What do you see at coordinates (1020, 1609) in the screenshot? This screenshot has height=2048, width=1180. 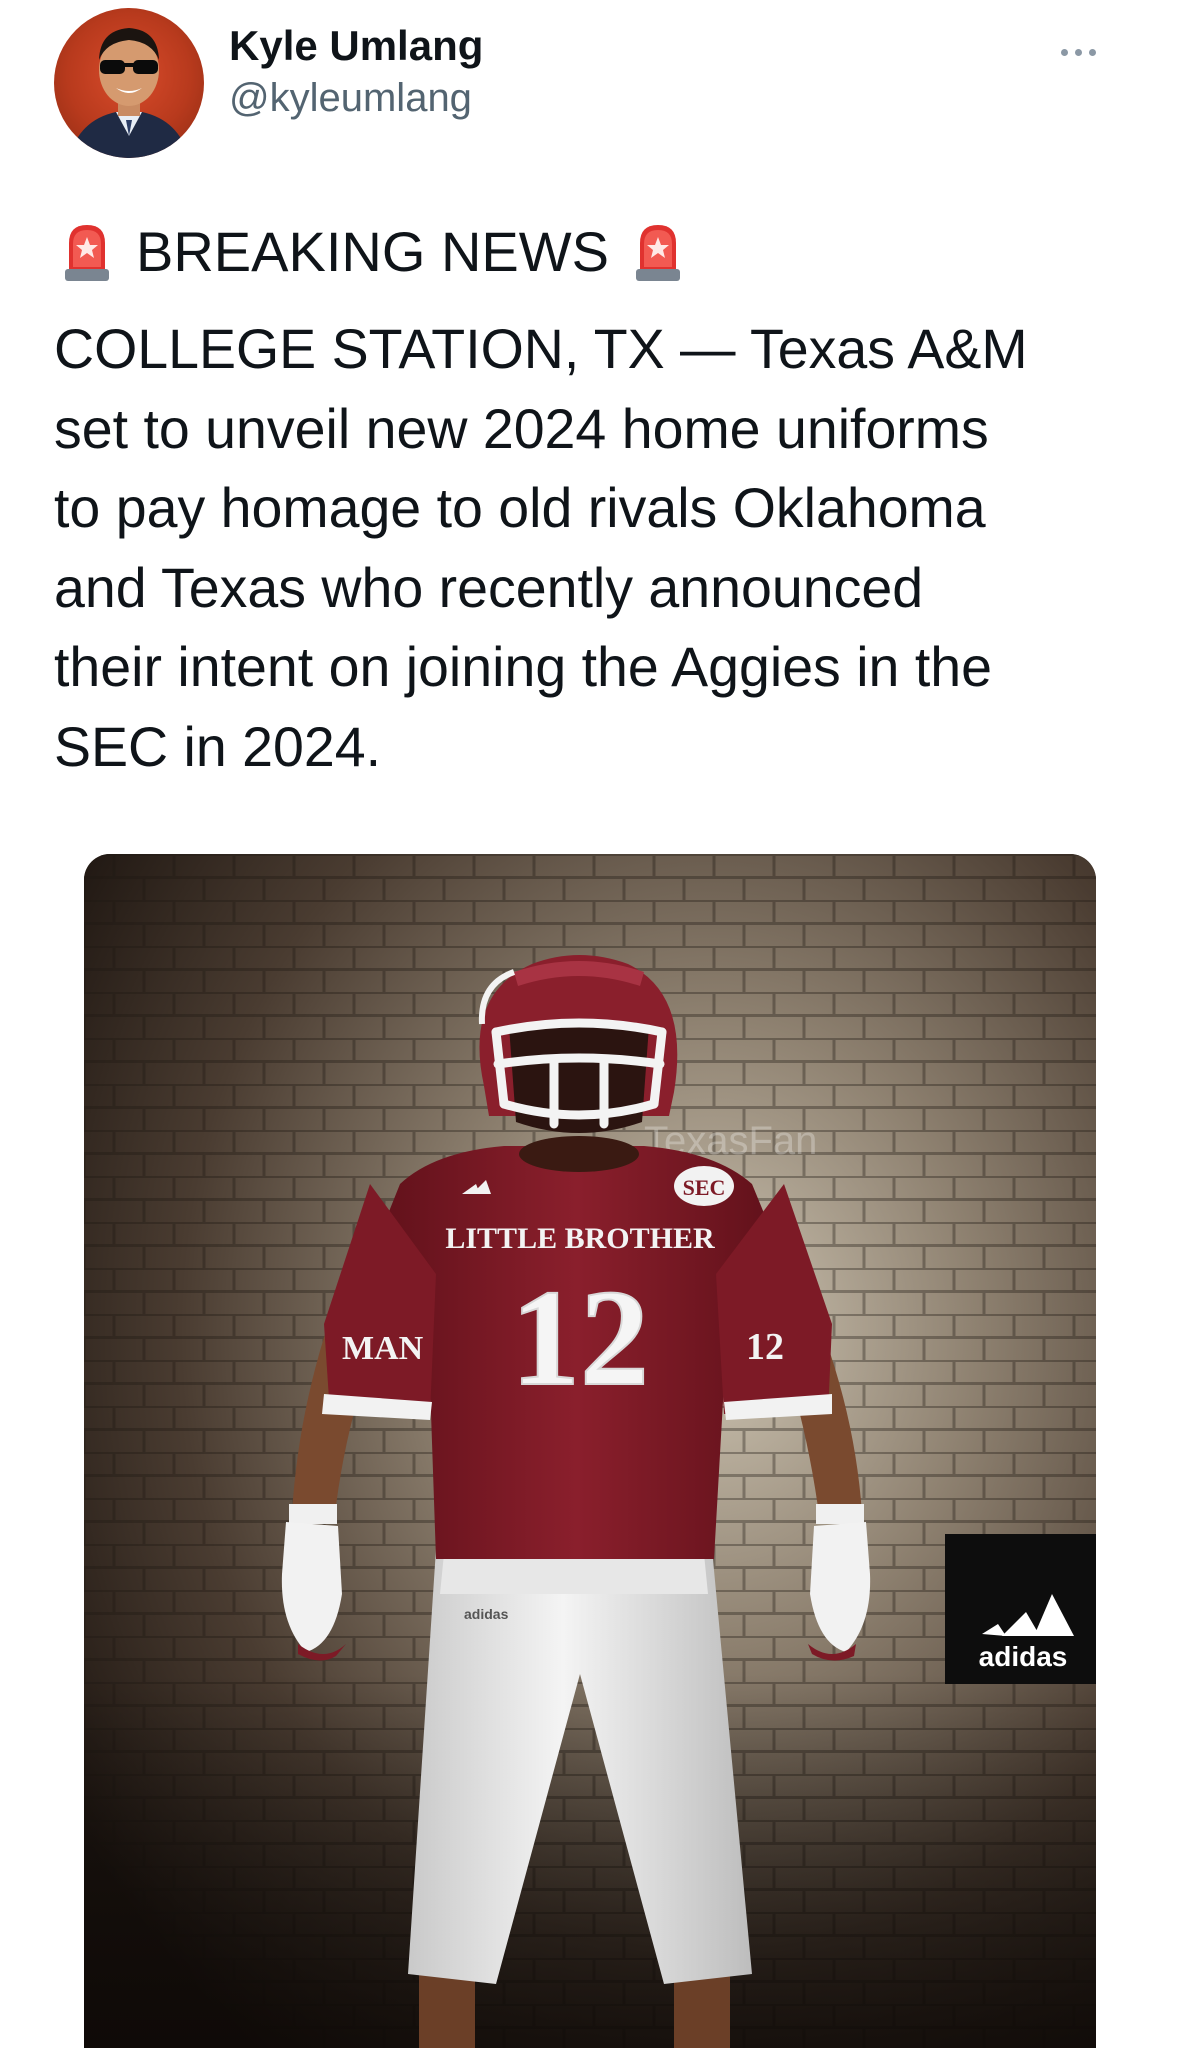 I see `adidas-logo: adidas` at bounding box center [1020, 1609].